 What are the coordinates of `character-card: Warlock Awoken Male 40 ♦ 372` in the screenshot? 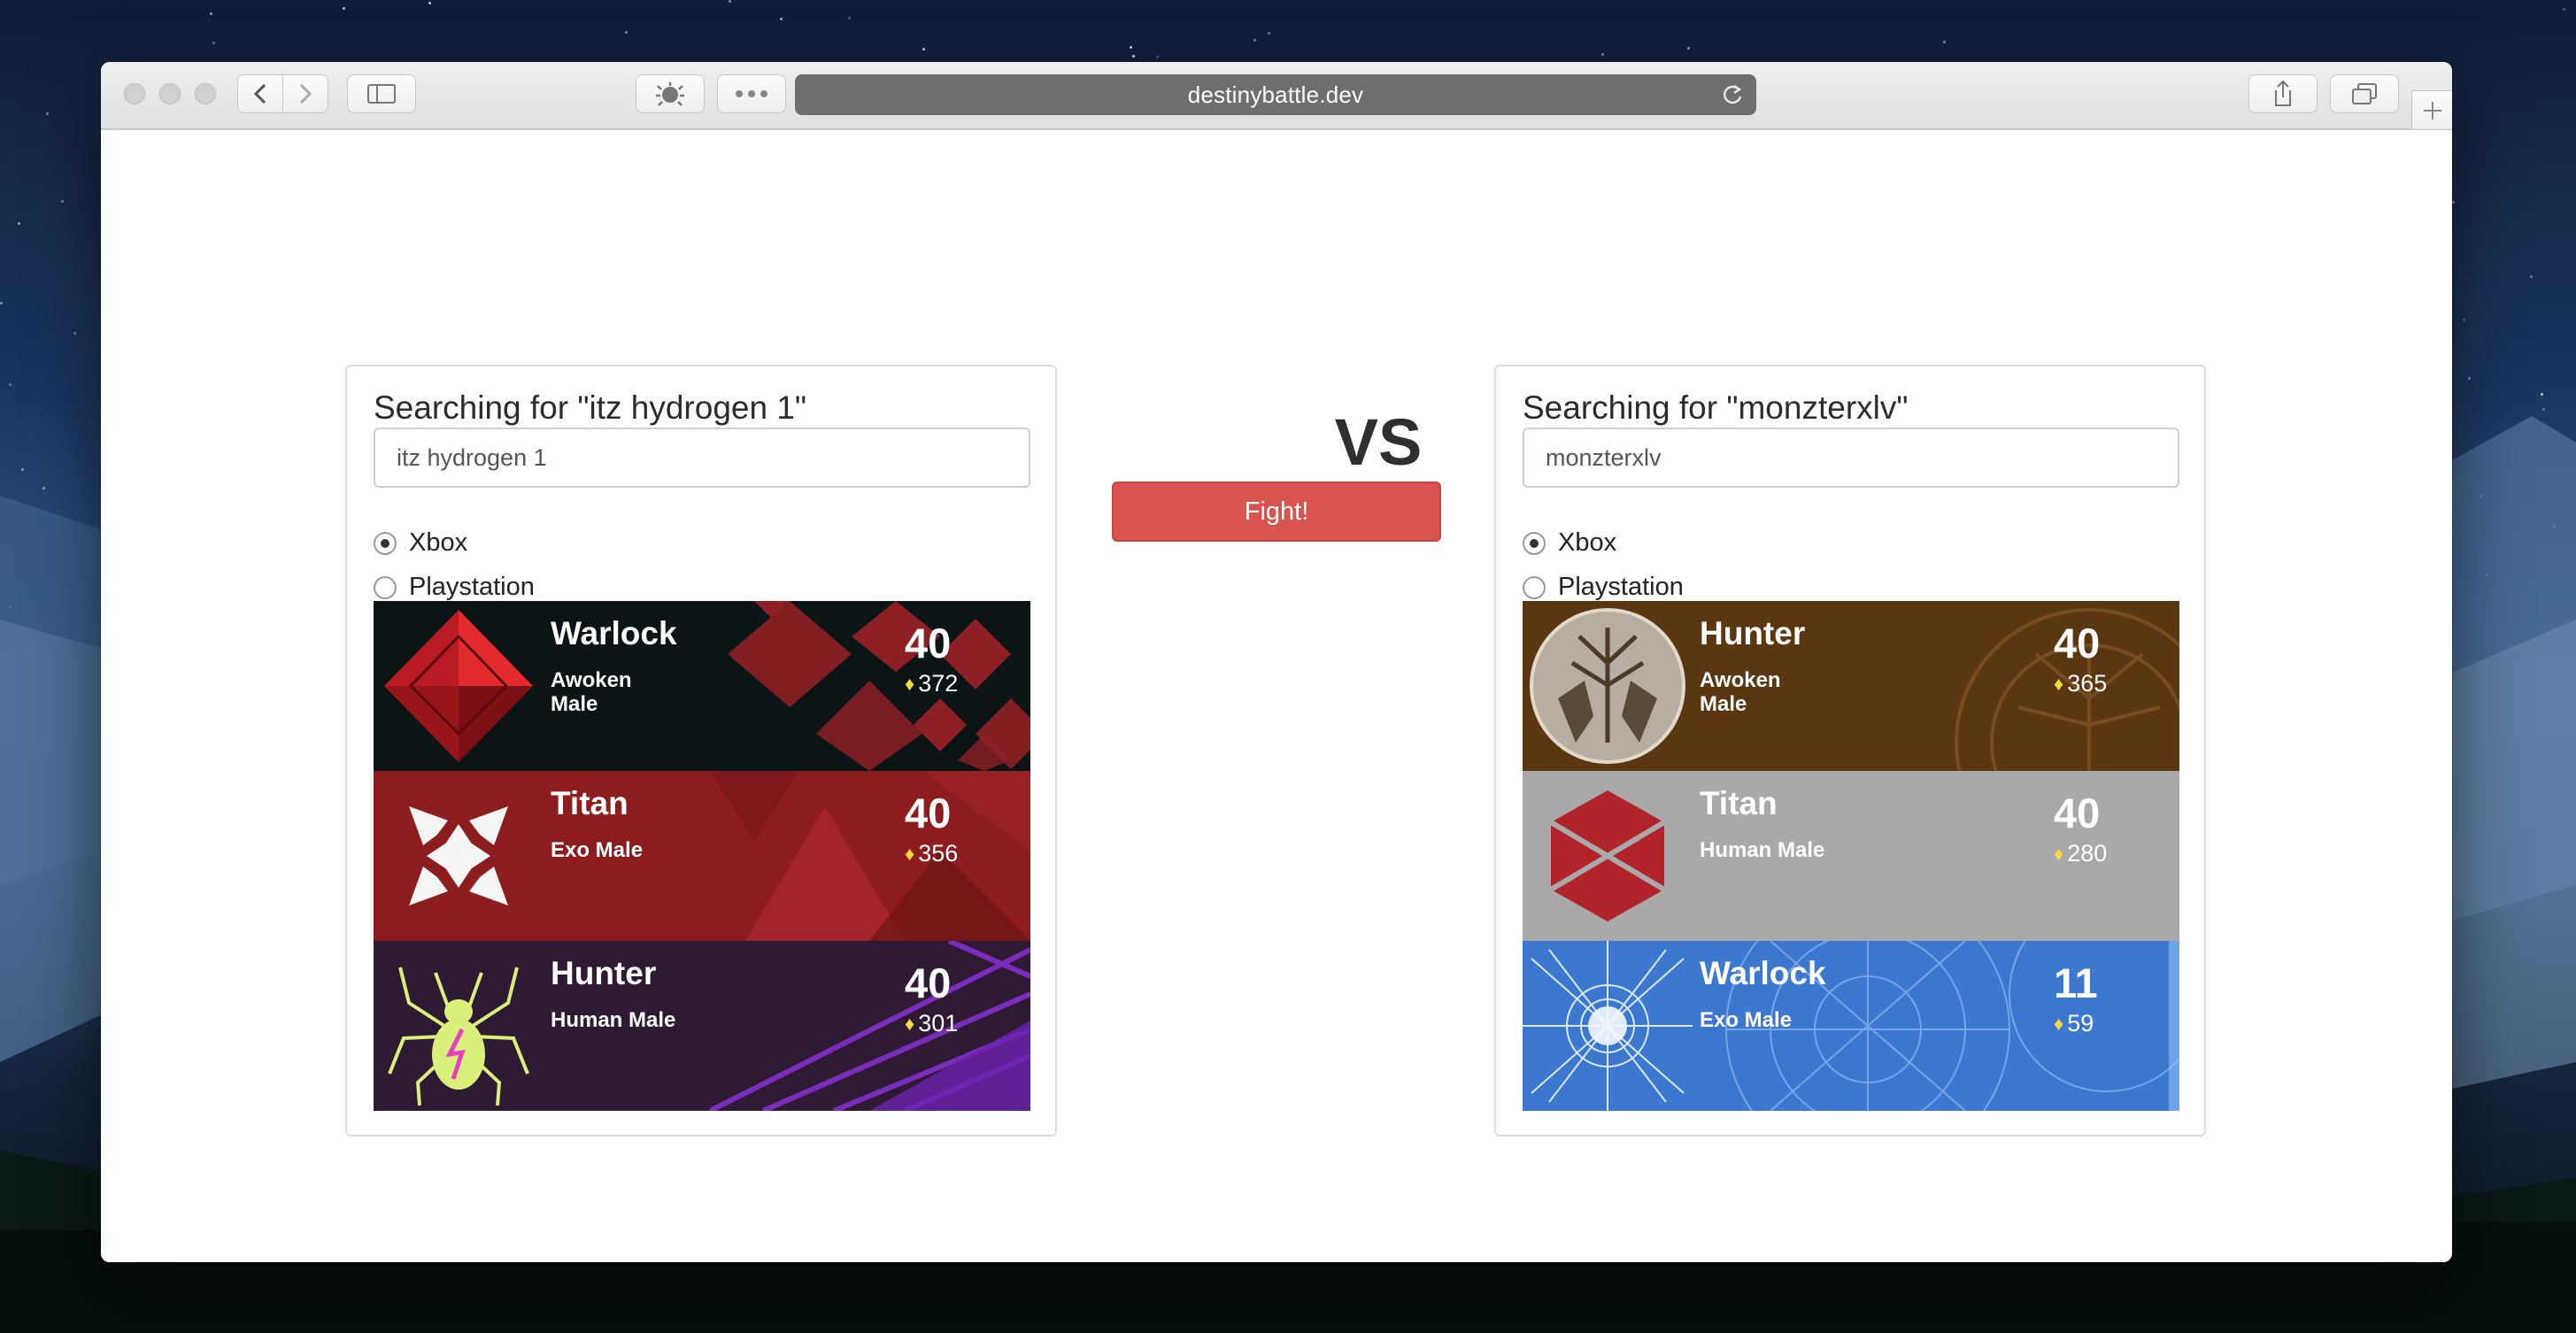 It's located at (702, 686).